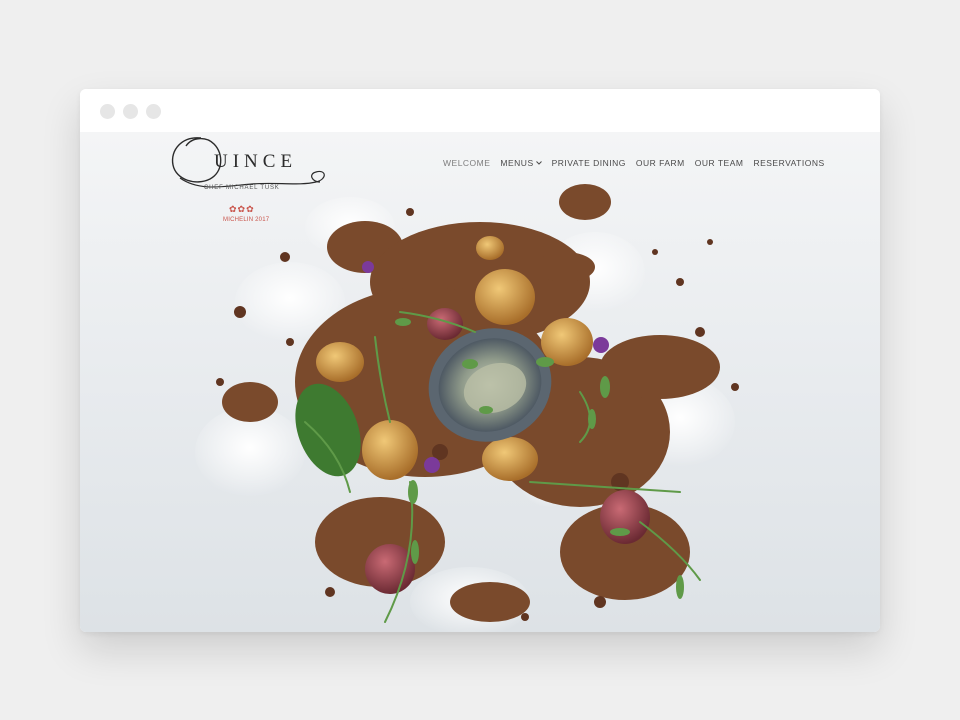 This screenshot has height=720, width=960. I want to click on browser-titlebar, so click(480, 110).